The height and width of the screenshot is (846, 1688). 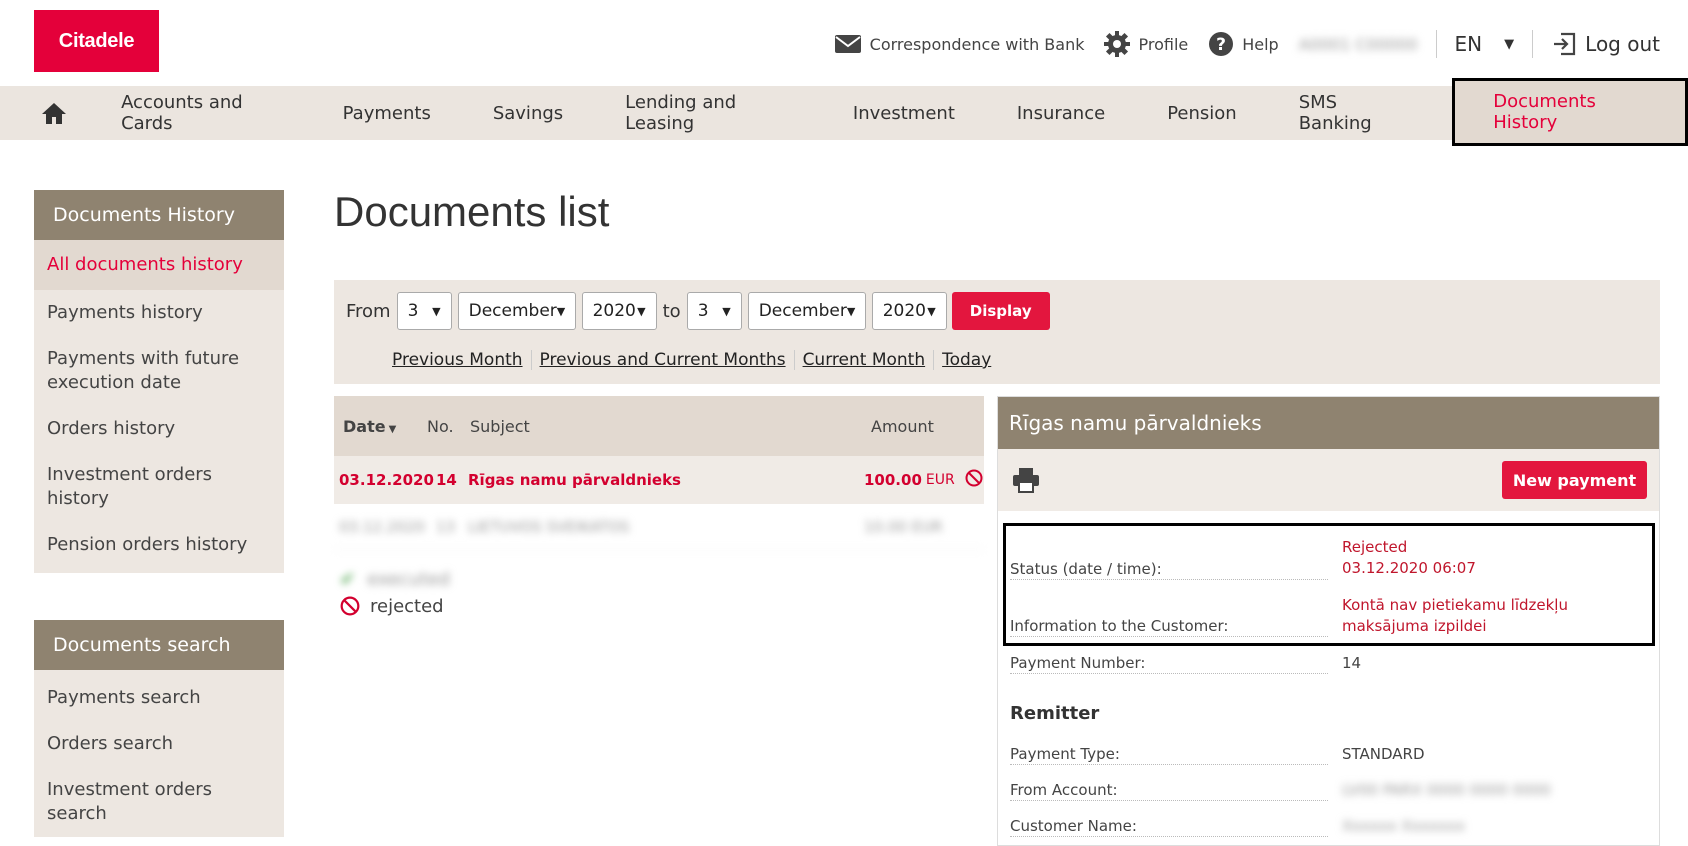 I want to click on row-number: 14, so click(x=446, y=480).